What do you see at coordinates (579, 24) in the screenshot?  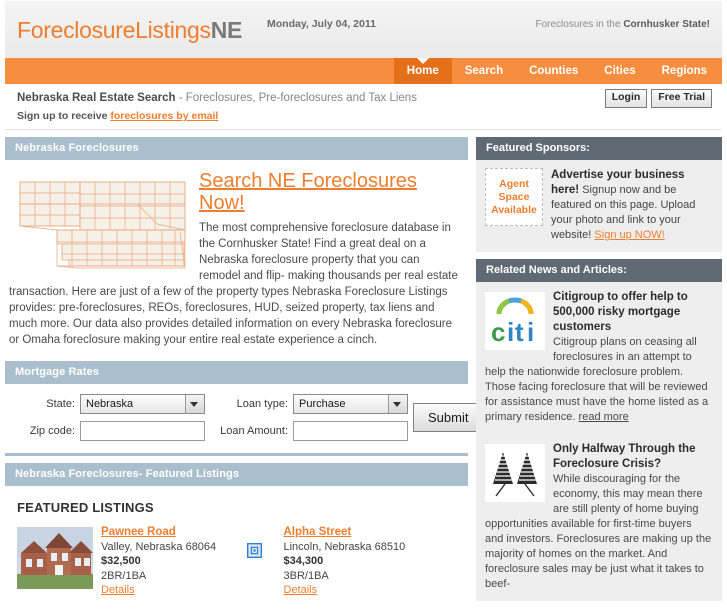 I see `tagline-prefix: Foreclosures in the` at bounding box center [579, 24].